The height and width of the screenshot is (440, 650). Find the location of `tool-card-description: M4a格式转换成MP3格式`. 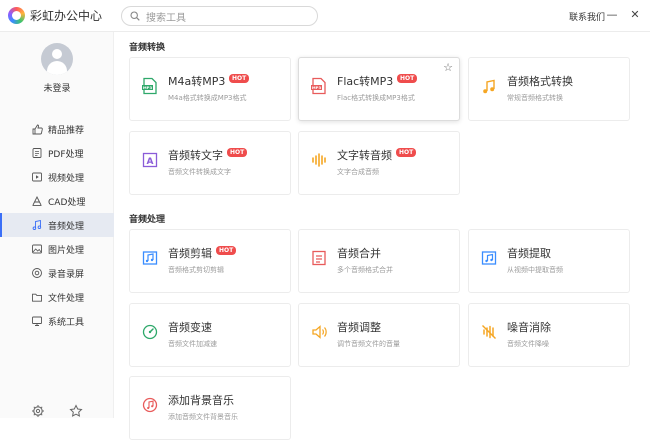

tool-card-description: M4a格式转换成MP3格式 is located at coordinates (207, 98).